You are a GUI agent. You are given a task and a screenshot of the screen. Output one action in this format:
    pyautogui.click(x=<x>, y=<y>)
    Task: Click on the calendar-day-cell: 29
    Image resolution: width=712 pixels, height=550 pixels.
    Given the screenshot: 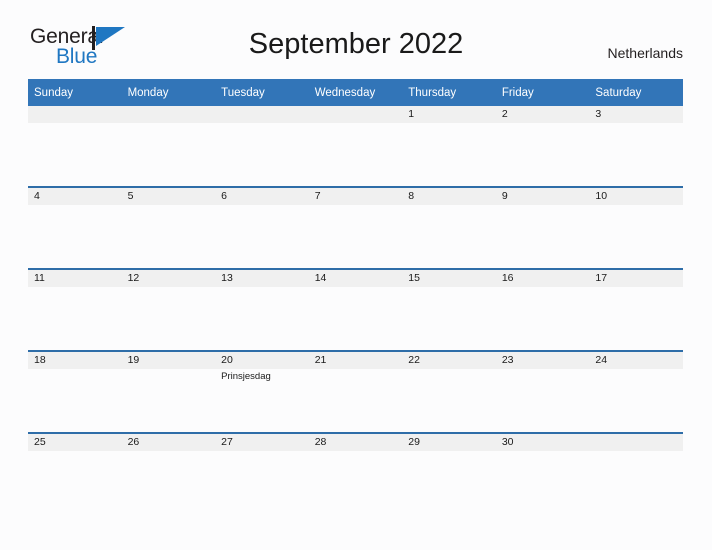 What is the action you would take?
    pyautogui.click(x=449, y=473)
    